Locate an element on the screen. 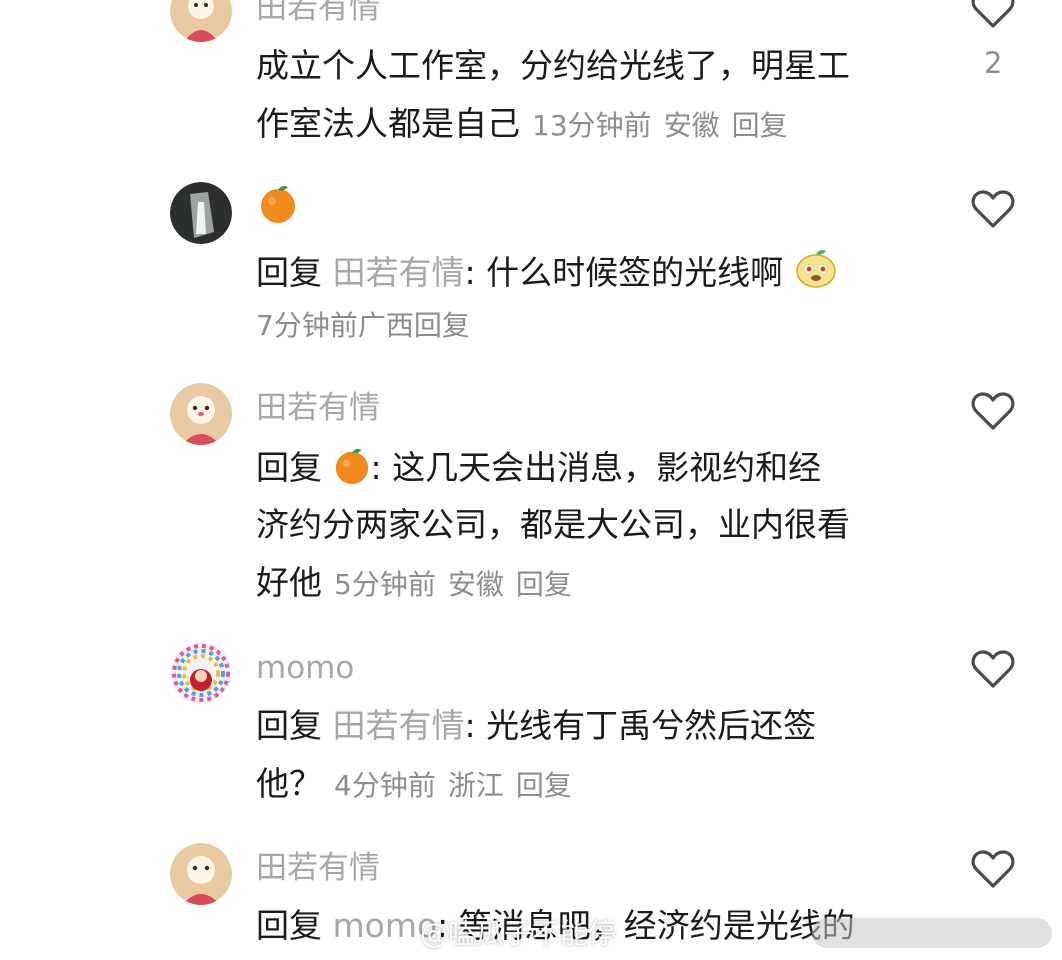 The width and height of the screenshot is (1062, 960). comment-text: 作室法人都是自己 is located at coordinates (388, 123).